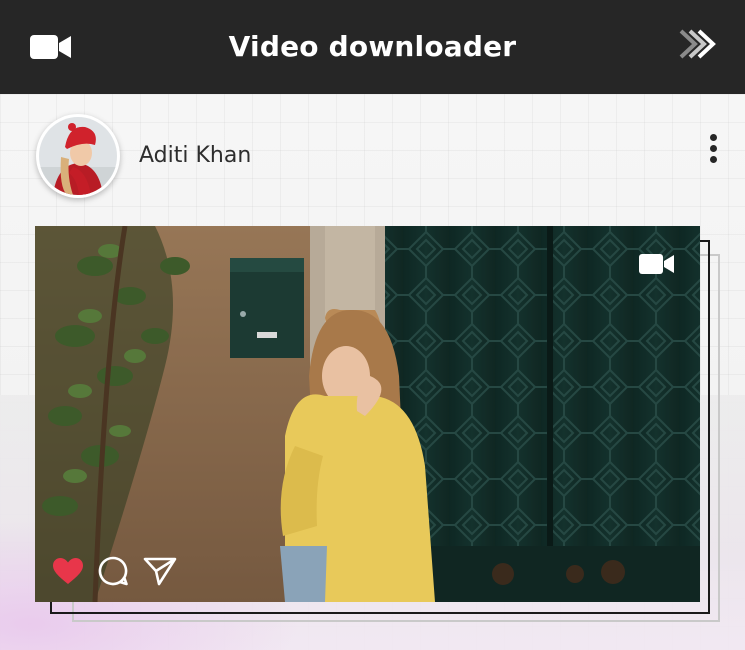  I want to click on more-options-button, so click(714, 148).